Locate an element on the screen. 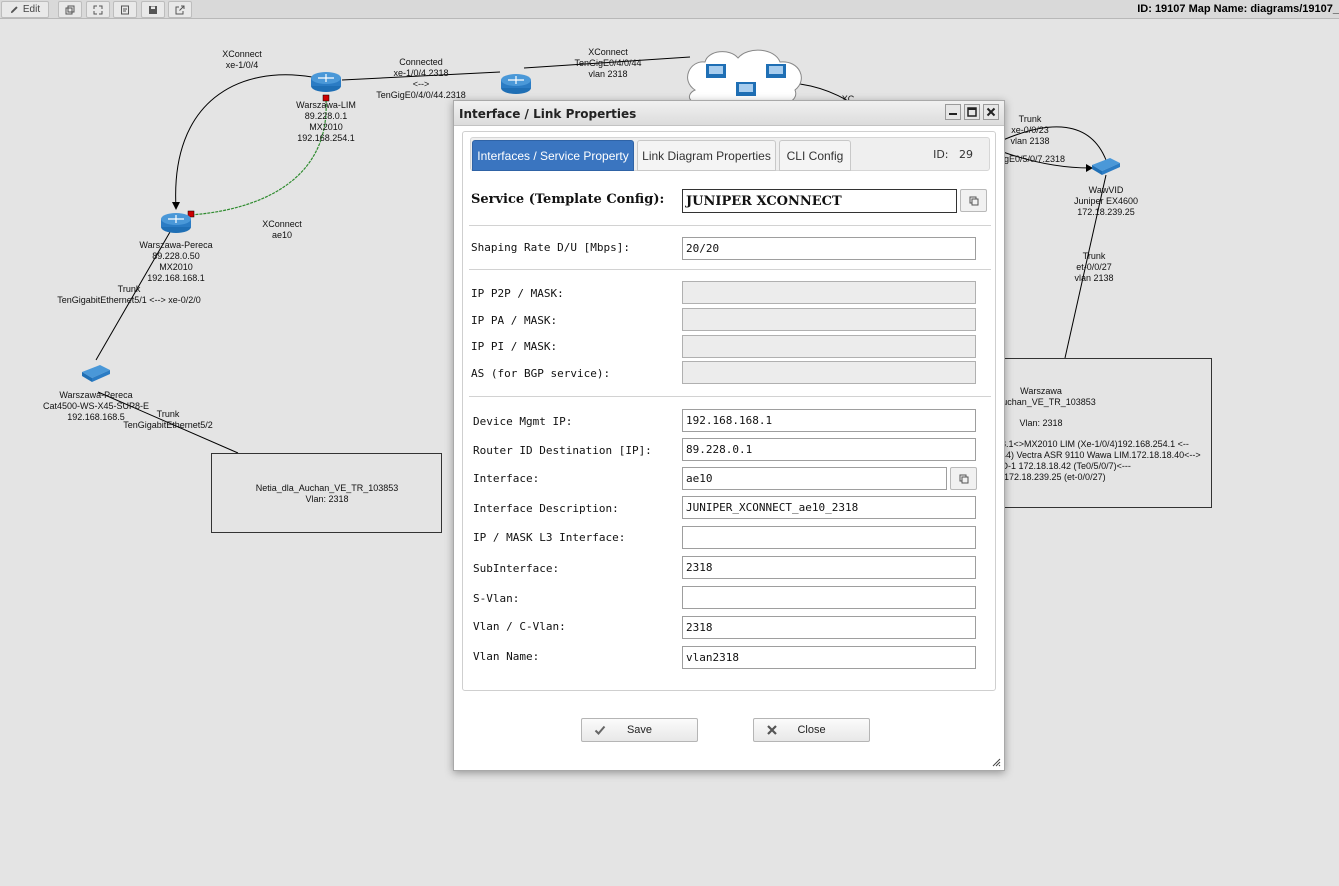 This screenshot has height=886, width=1339. close-button: Close is located at coordinates (811, 730).